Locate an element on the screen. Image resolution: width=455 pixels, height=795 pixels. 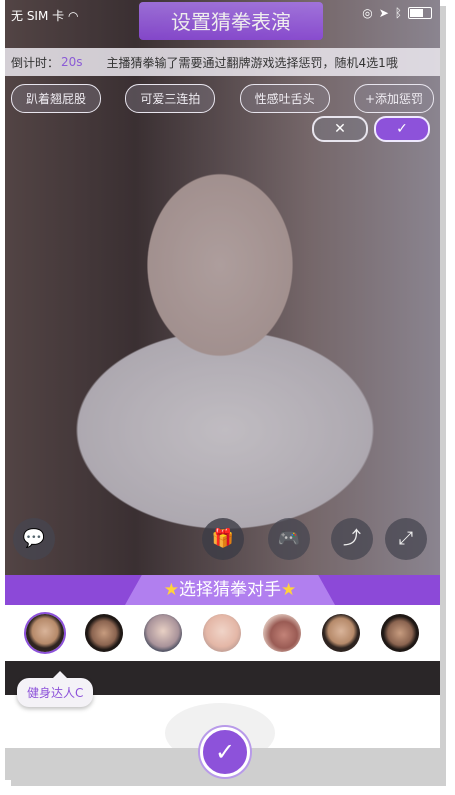
punishment-chip: 可爱三连拍 is located at coordinates (170, 98).